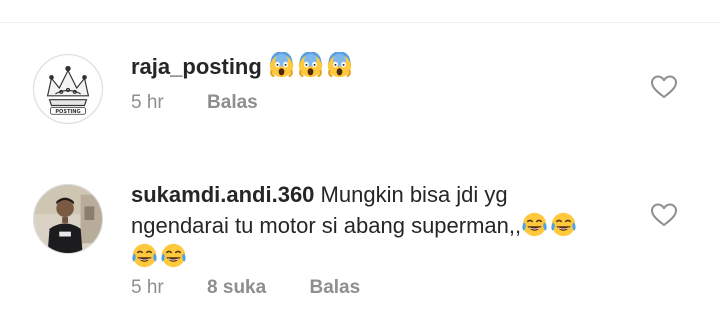 This screenshot has height=323, width=720. I want to click on avatar, so click(68, 219).